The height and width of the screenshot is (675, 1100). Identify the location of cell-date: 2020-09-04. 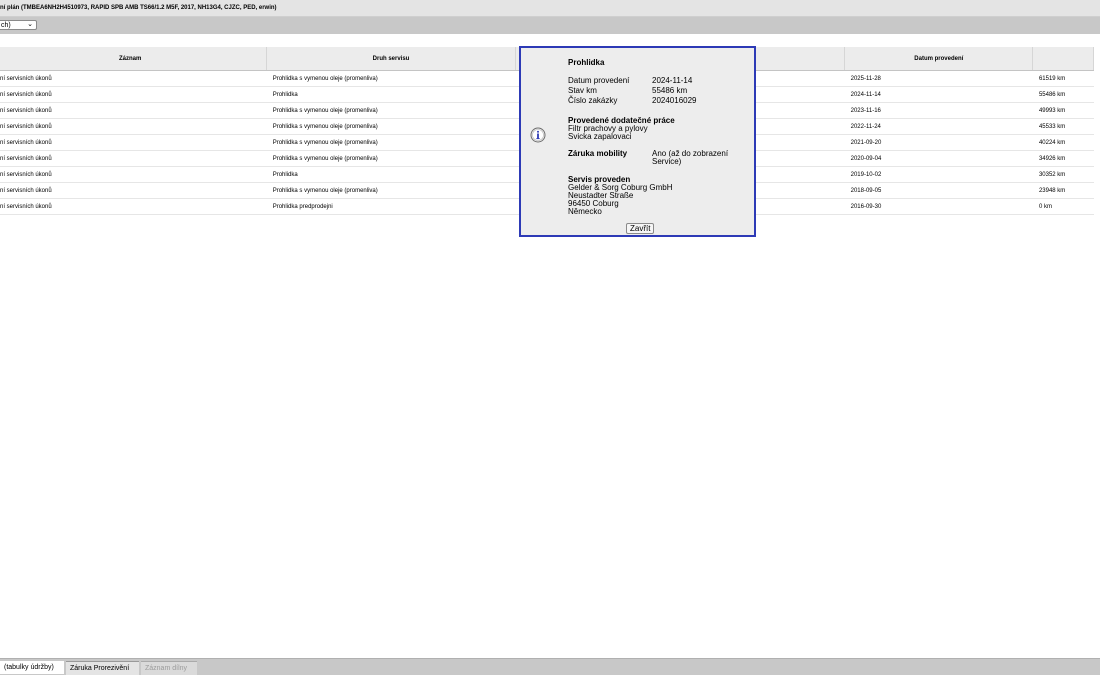
(938, 158).